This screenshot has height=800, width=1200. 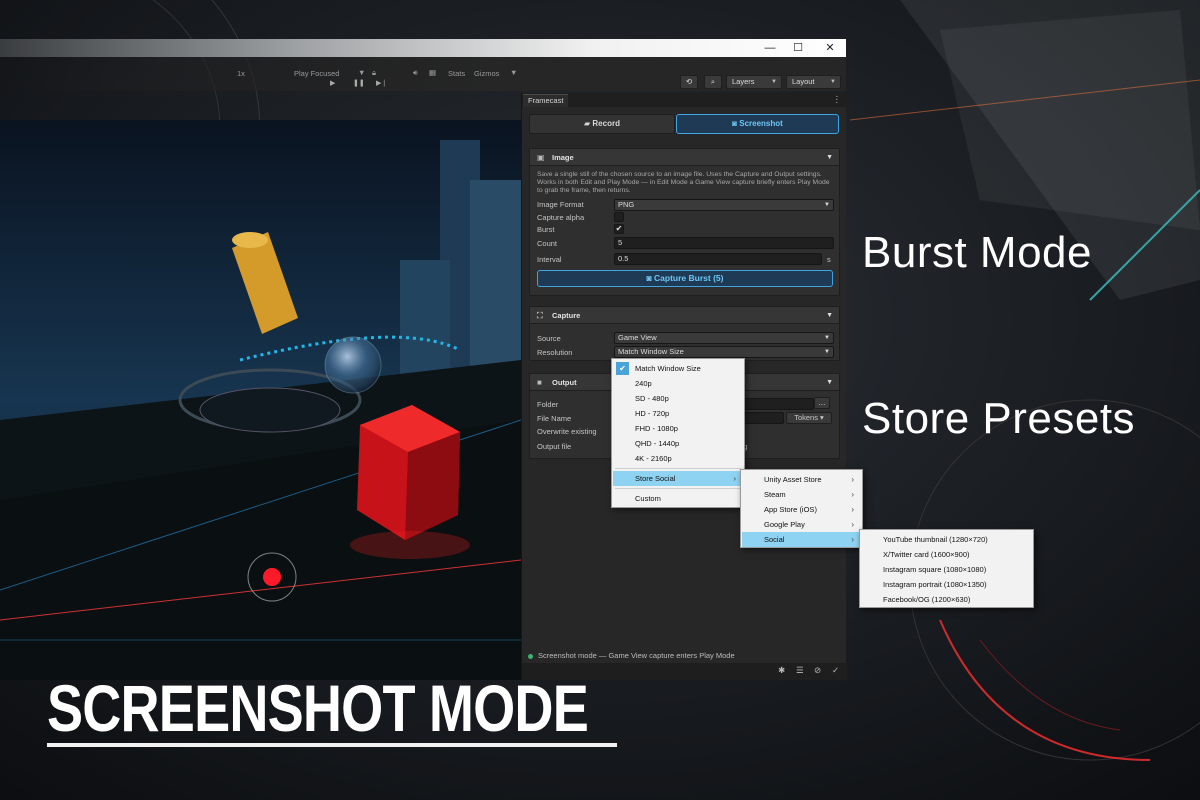 What do you see at coordinates (486, 73) in the screenshot?
I see `gizmos-button: Gizmos` at bounding box center [486, 73].